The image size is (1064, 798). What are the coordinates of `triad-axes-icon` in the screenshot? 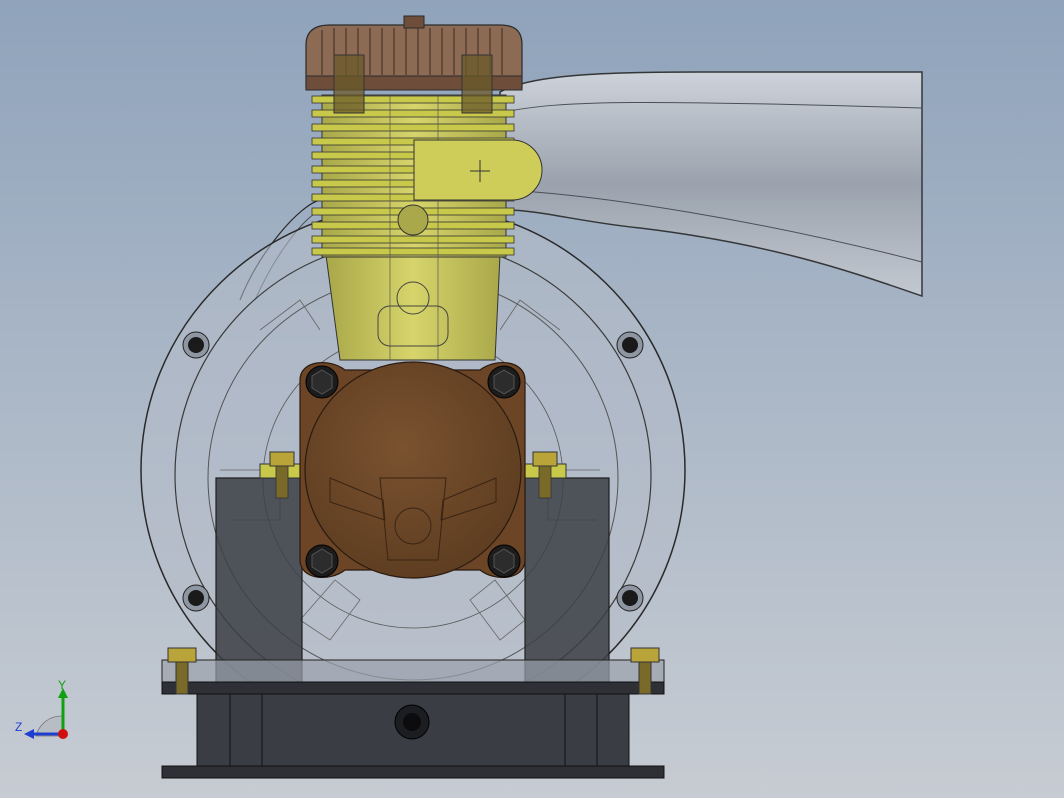 It's located at (46, 713).